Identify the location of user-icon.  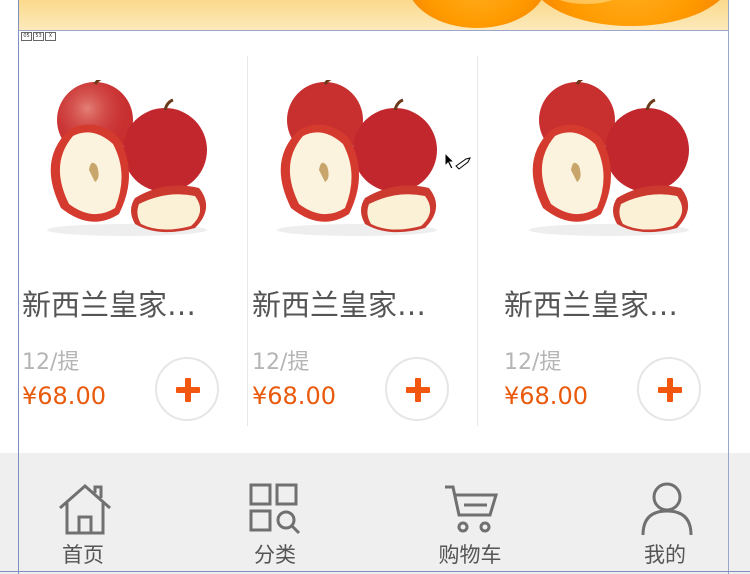
(667, 509).